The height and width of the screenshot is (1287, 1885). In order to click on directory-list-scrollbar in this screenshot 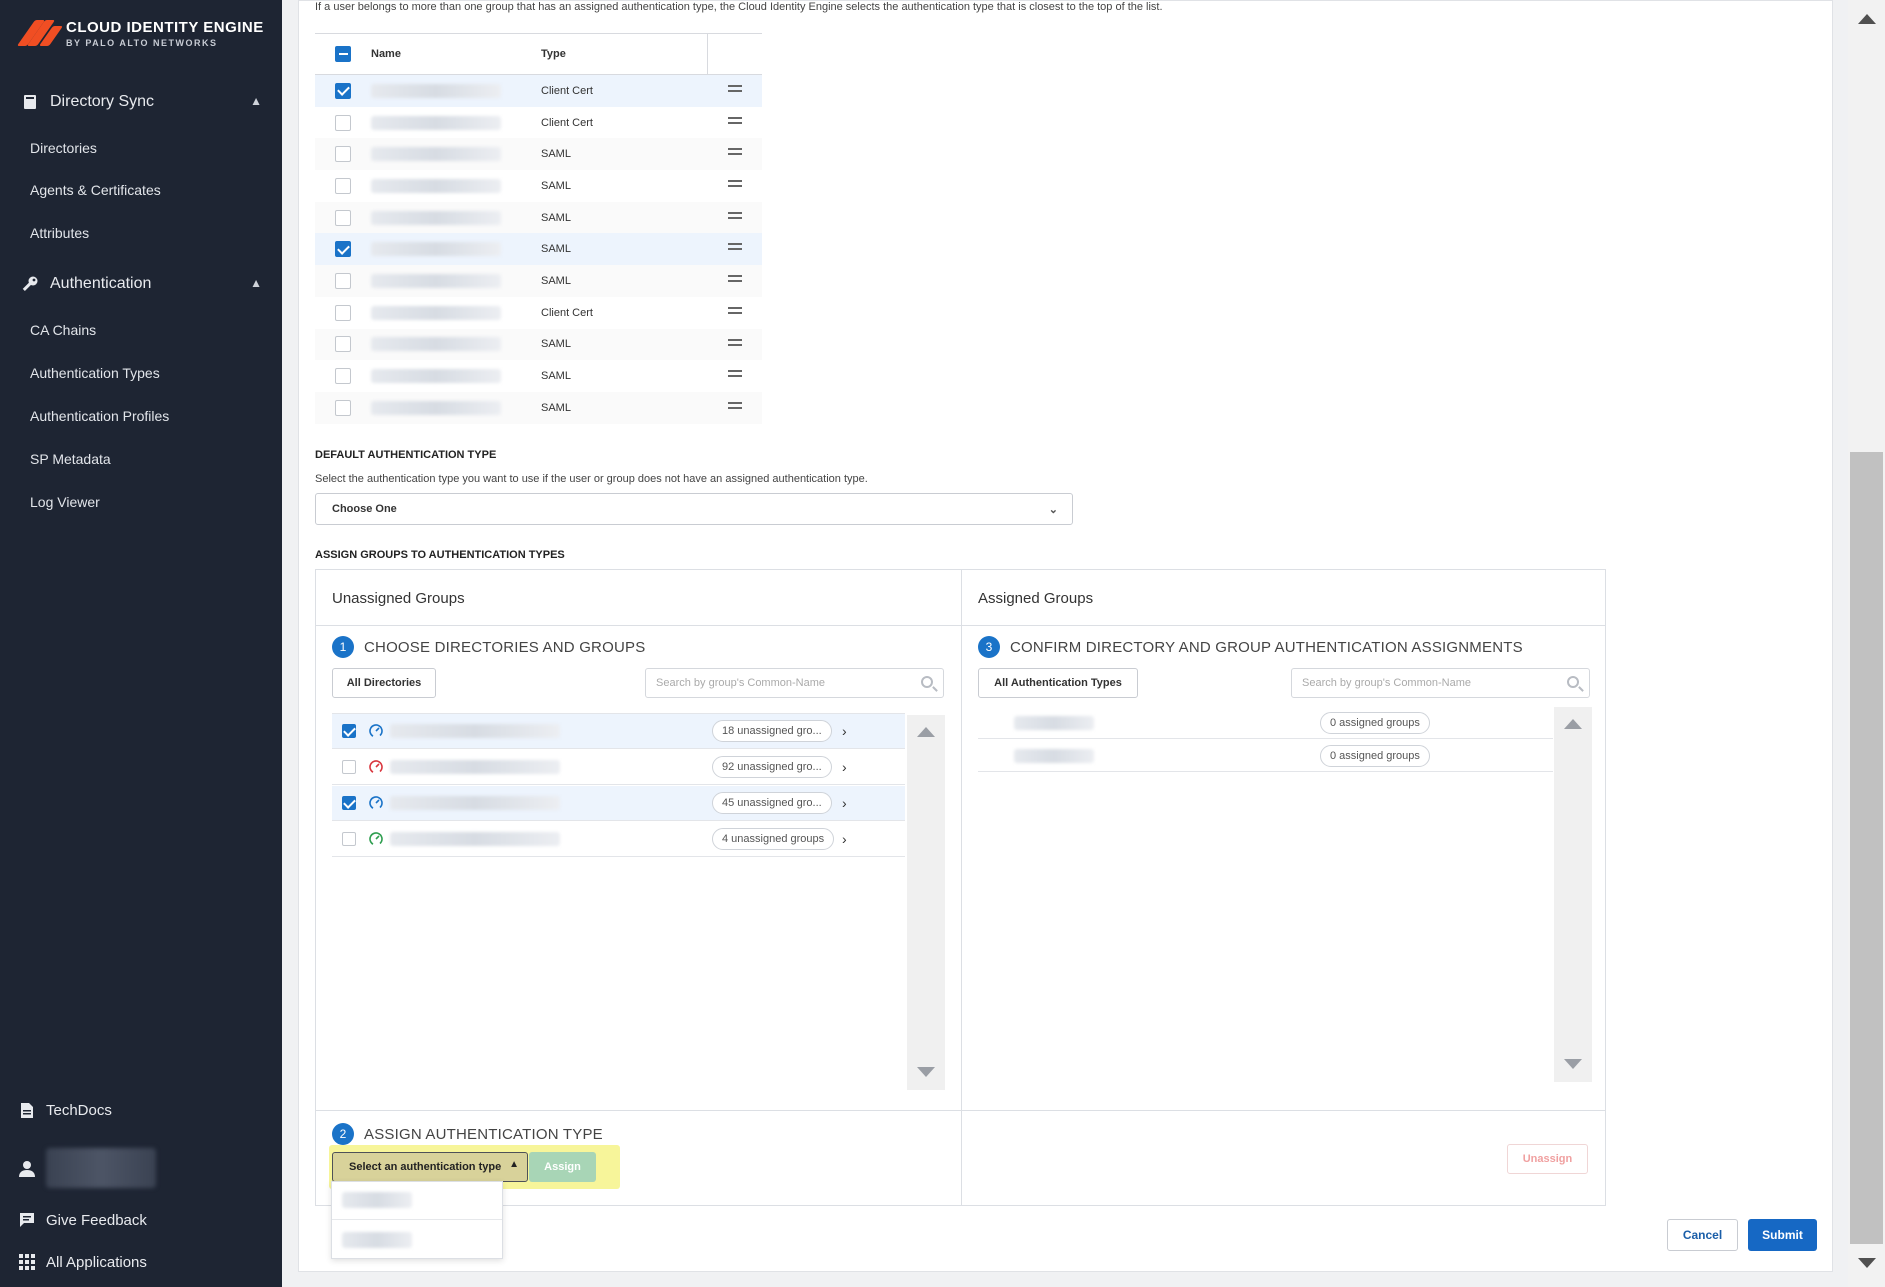, I will do `click(926, 902)`.